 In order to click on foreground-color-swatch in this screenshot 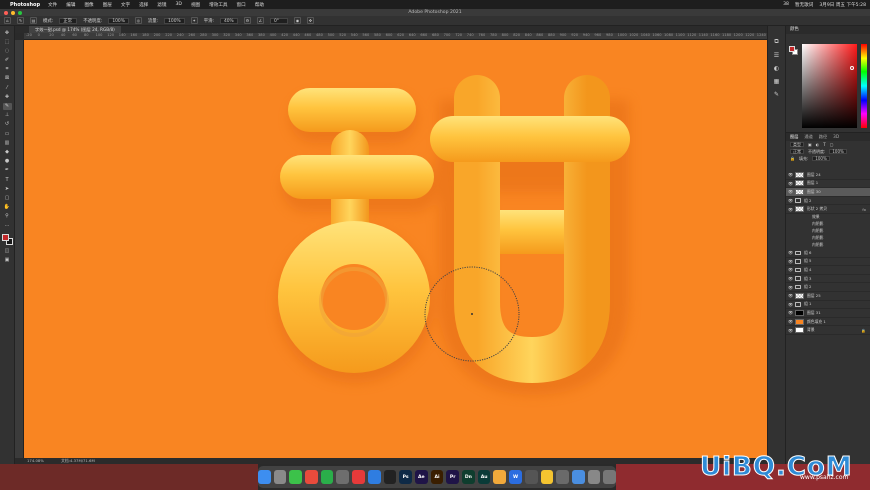, I will do `click(5, 238)`.